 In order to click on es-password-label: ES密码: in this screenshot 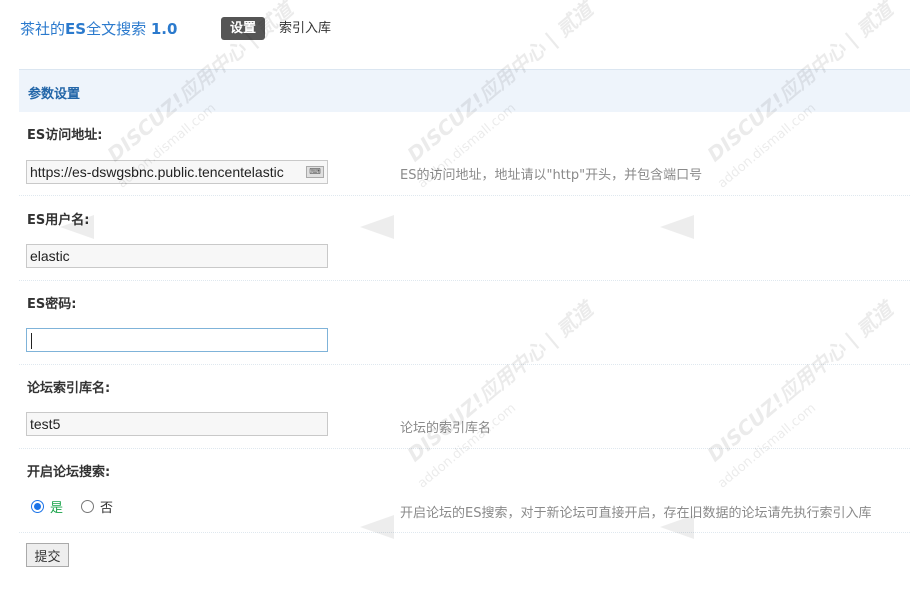, I will do `click(52, 304)`.